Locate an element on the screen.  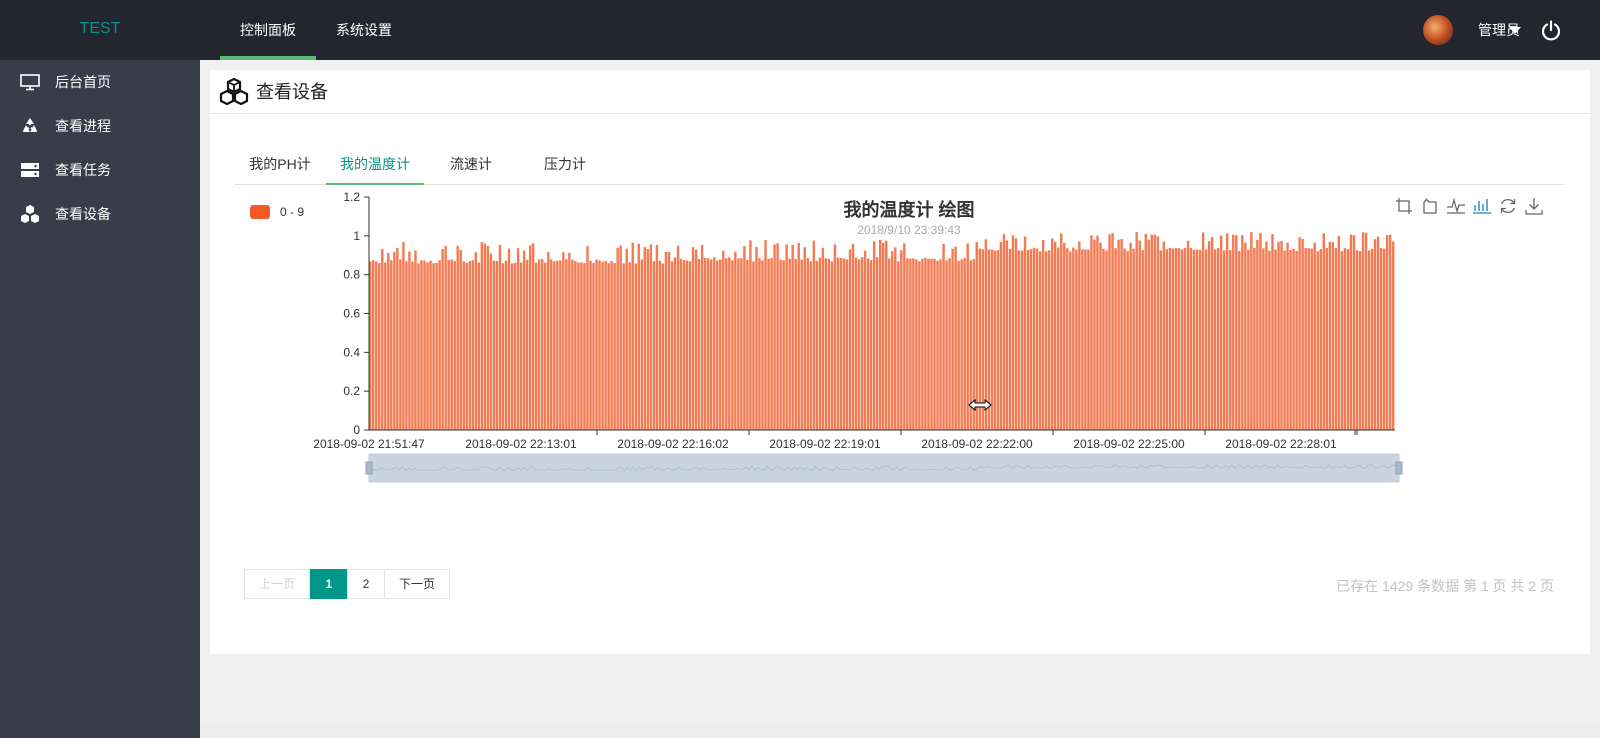
sidebar-item-process: 查看进程 is located at coordinates (100, 126).